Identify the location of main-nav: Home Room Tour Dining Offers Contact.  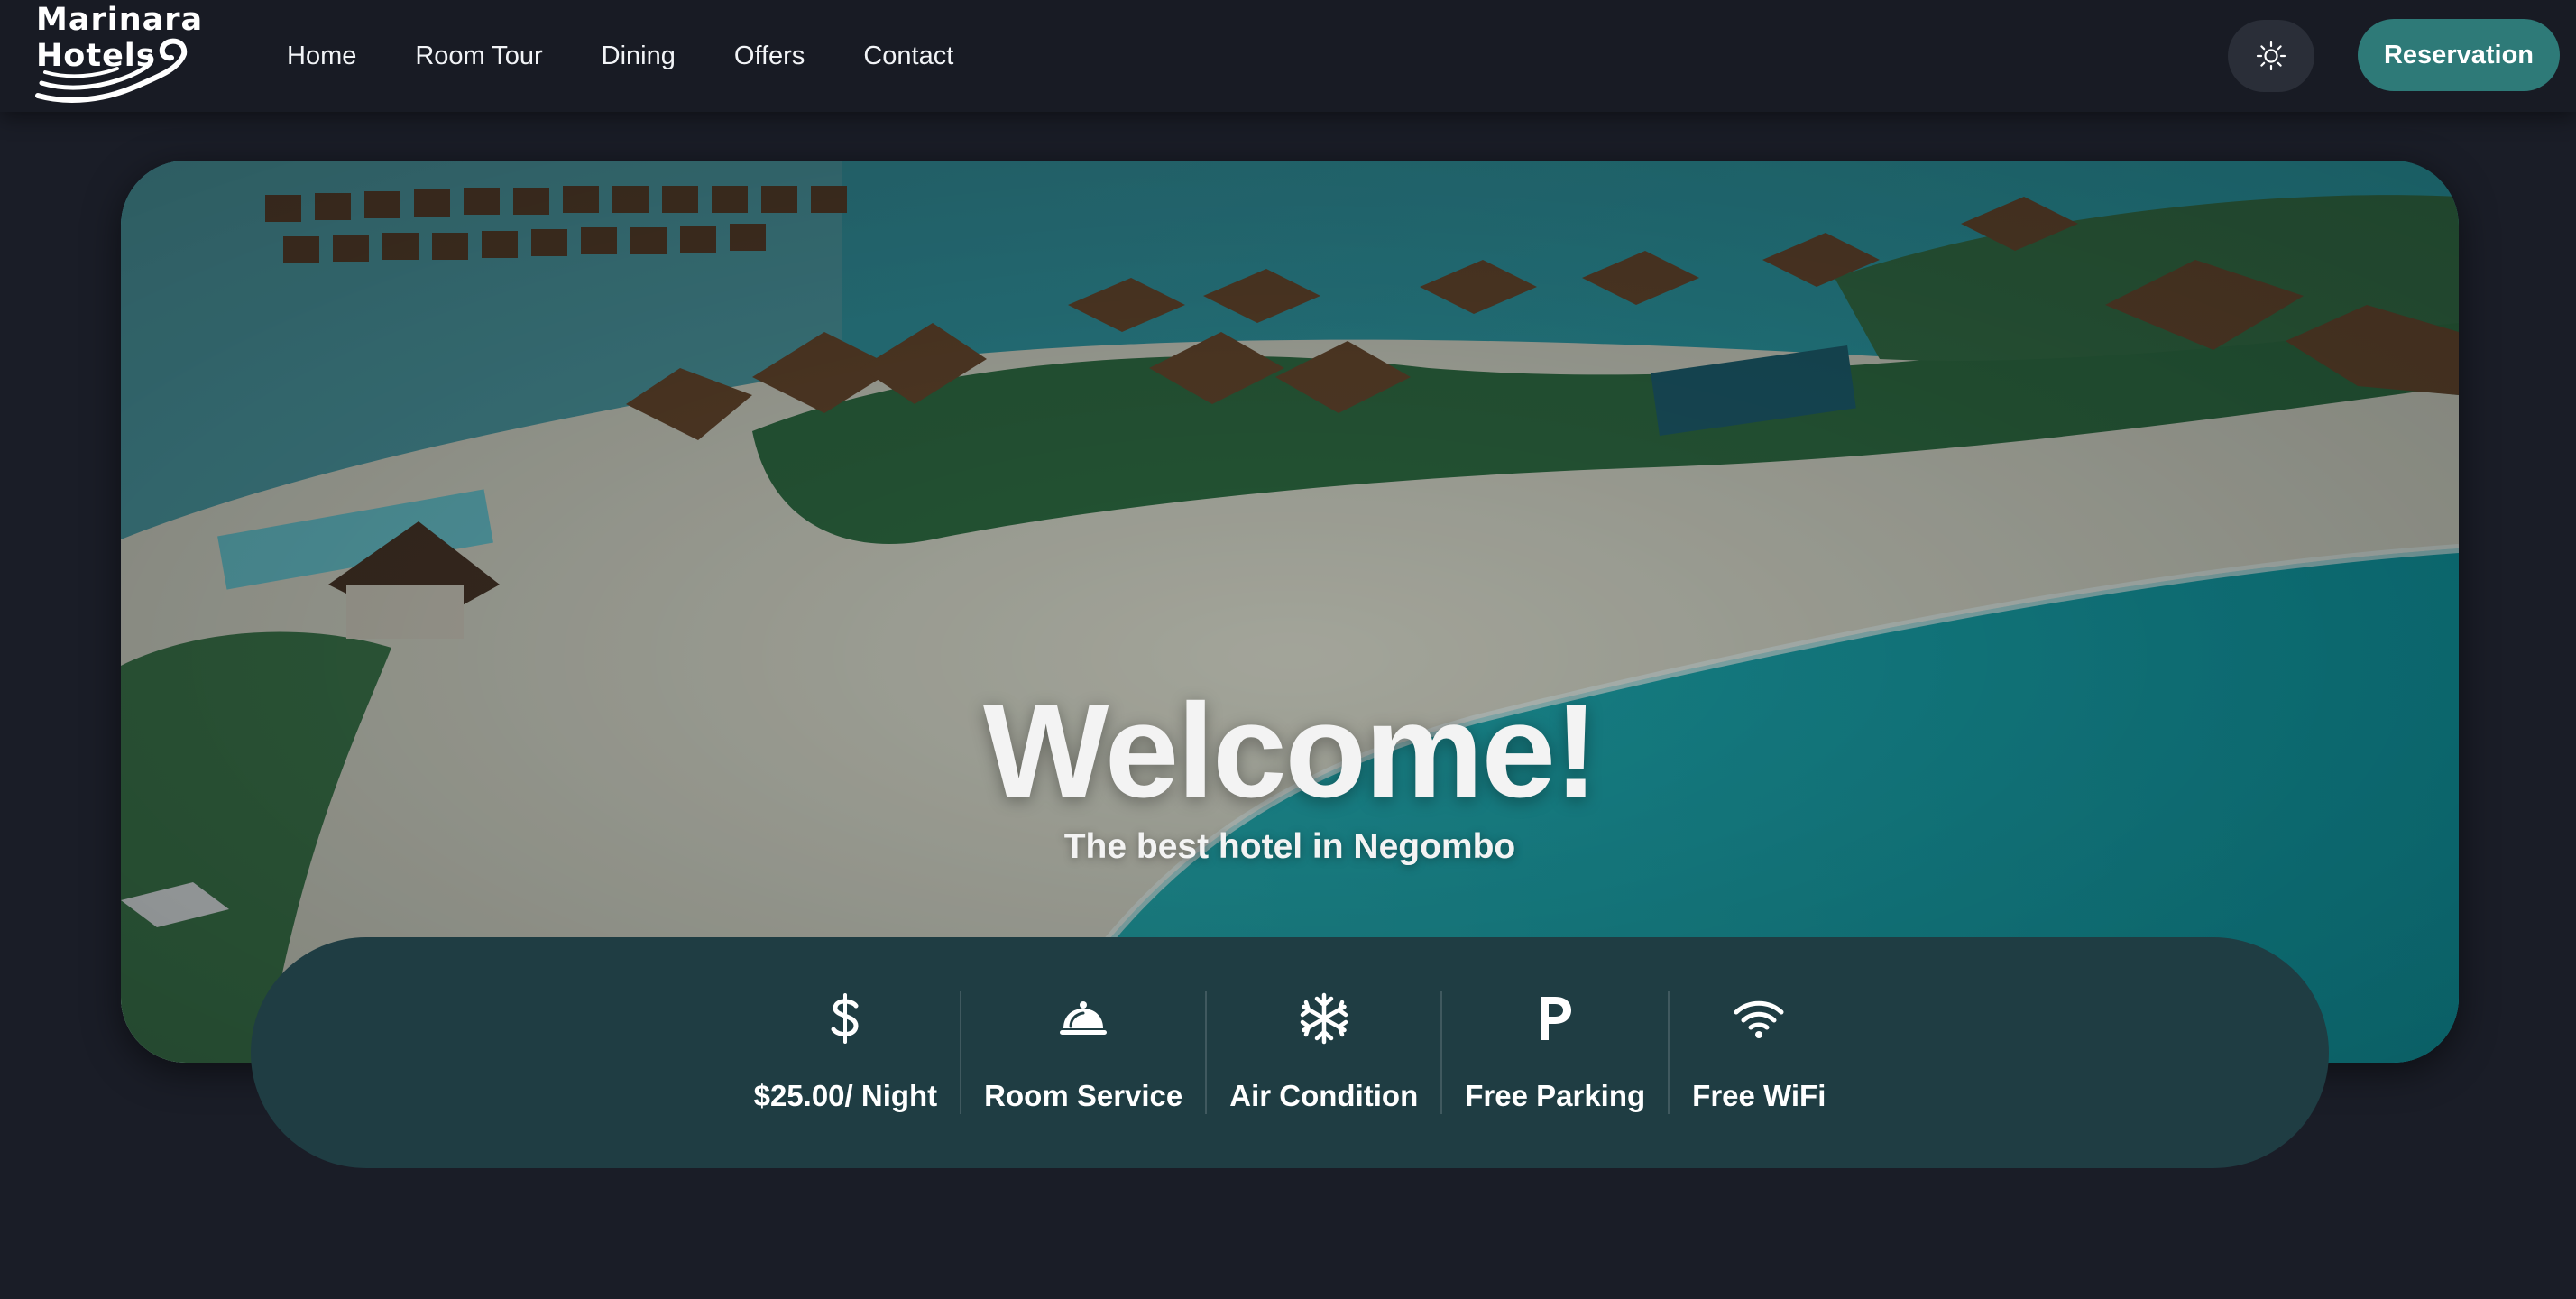
(649, 56).